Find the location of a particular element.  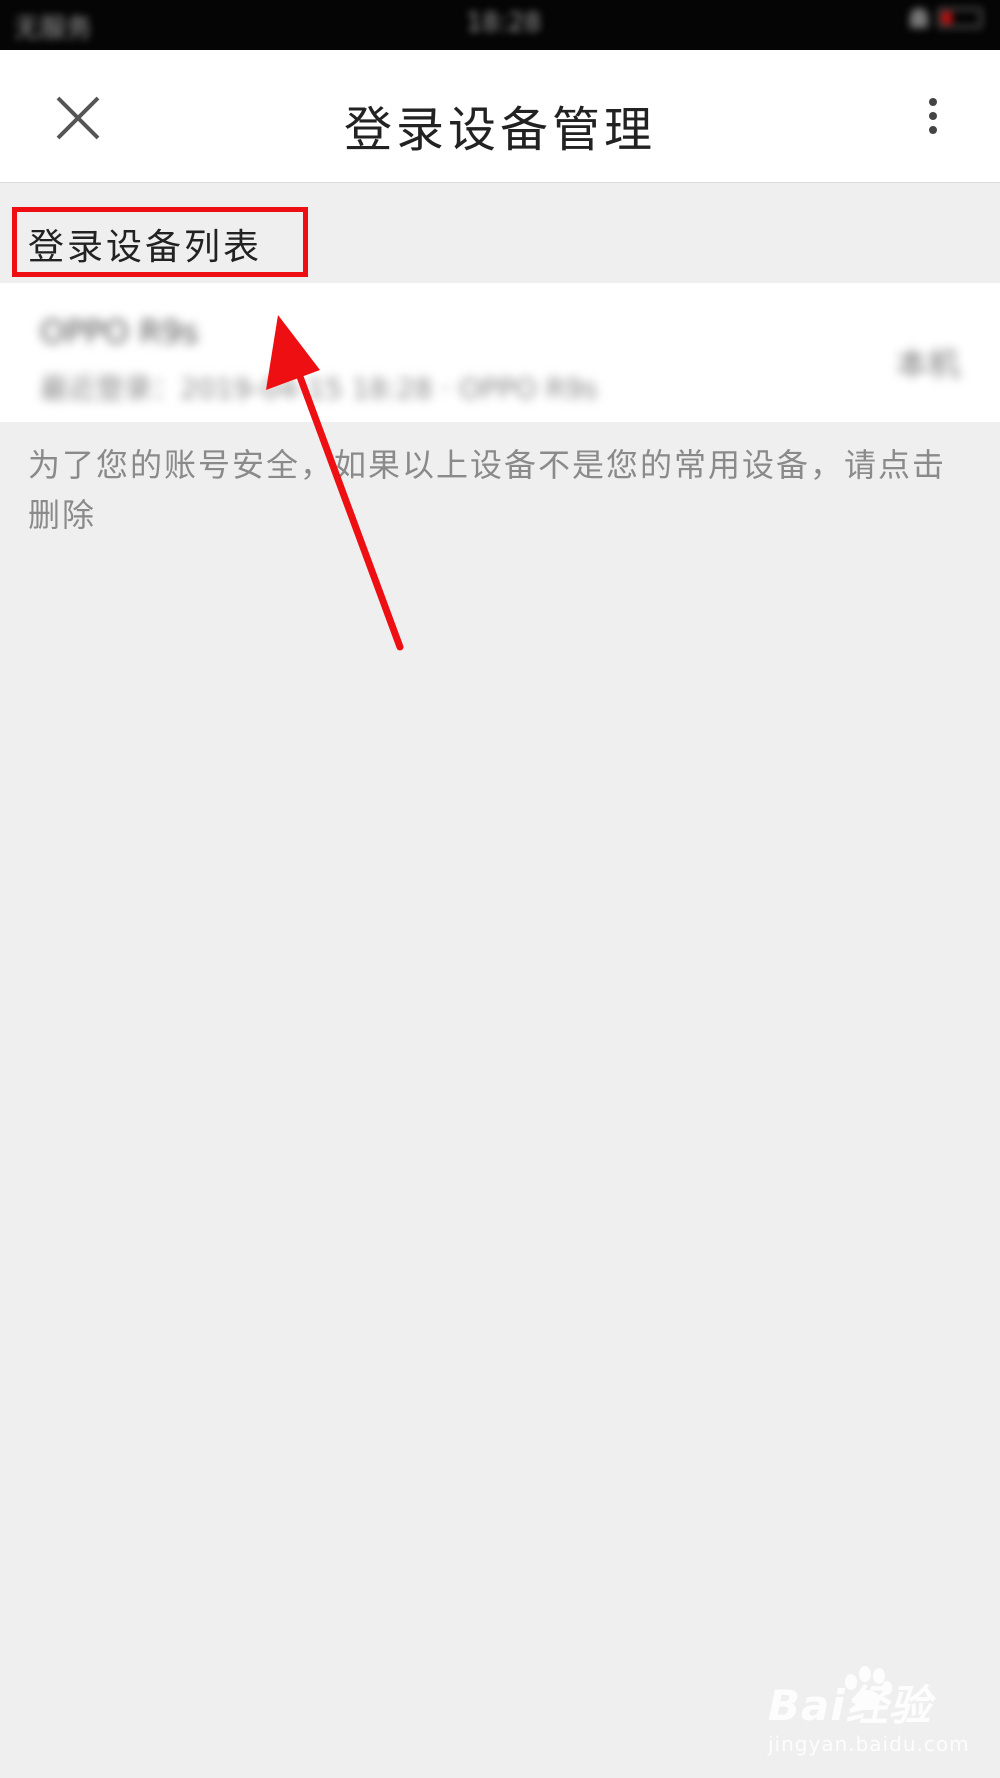

status-icons is located at coordinates (946, 18).